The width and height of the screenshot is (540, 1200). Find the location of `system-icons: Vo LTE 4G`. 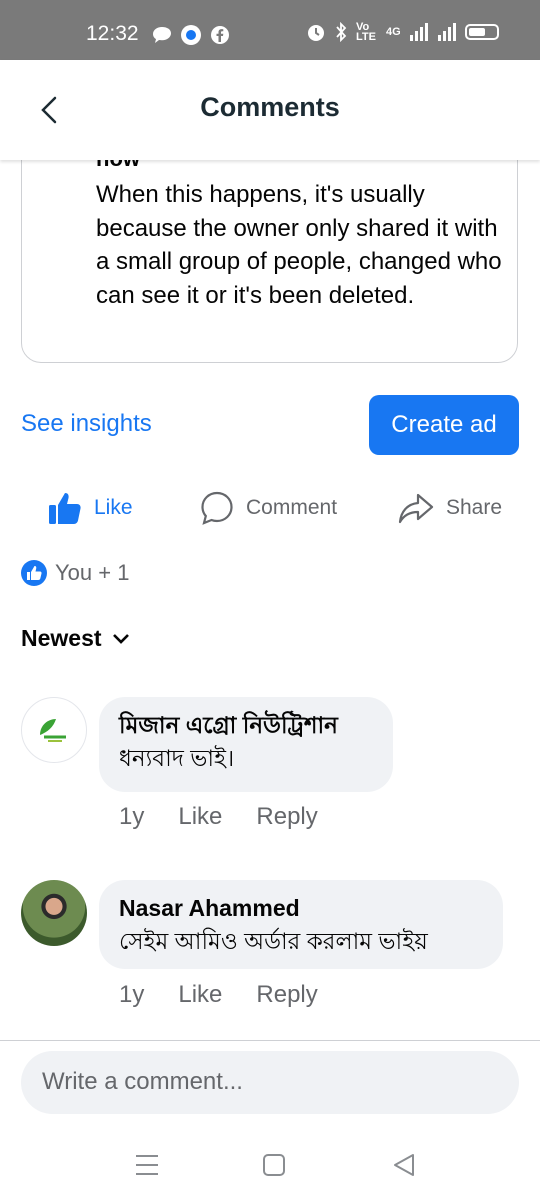

system-icons: Vo LTE 4G is located at coordinates (402, 32).